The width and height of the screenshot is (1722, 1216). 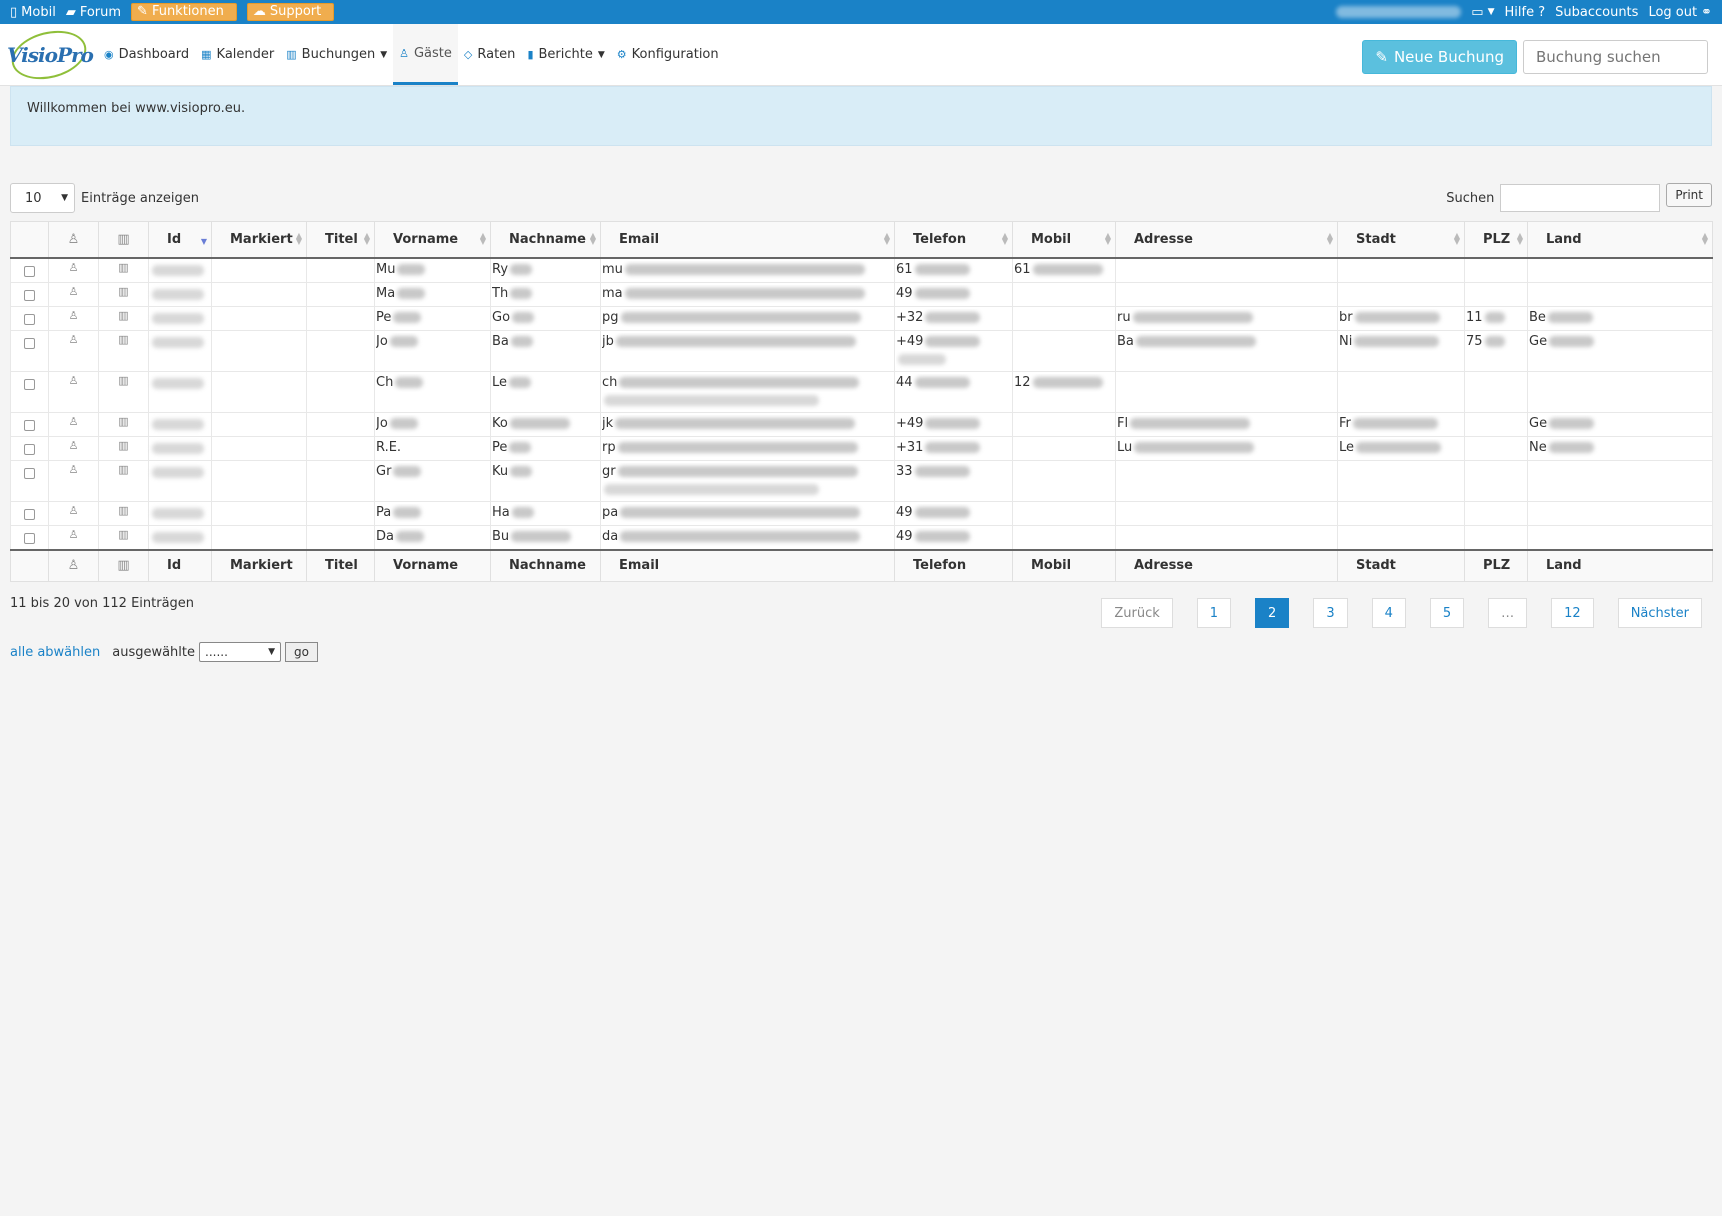 What do you see at coordinates (1137, 613) in the screenshot?
I see `pagination-prev: Zurück` at bounding box center [1137, 613].